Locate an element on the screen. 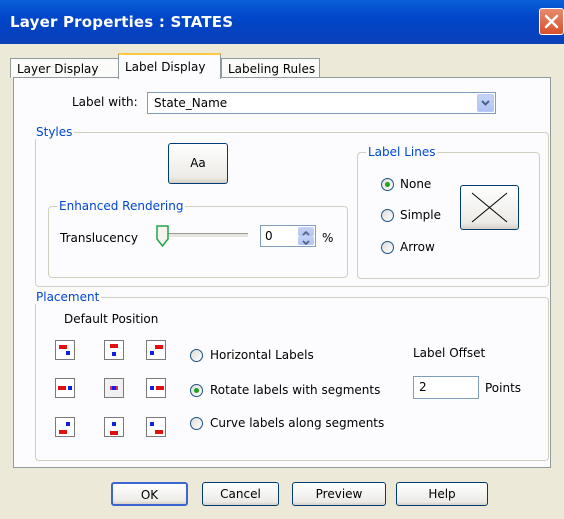 This screenshot has width=564, height=519. placement-group-title: Placement is located at coordinates (68, 297).